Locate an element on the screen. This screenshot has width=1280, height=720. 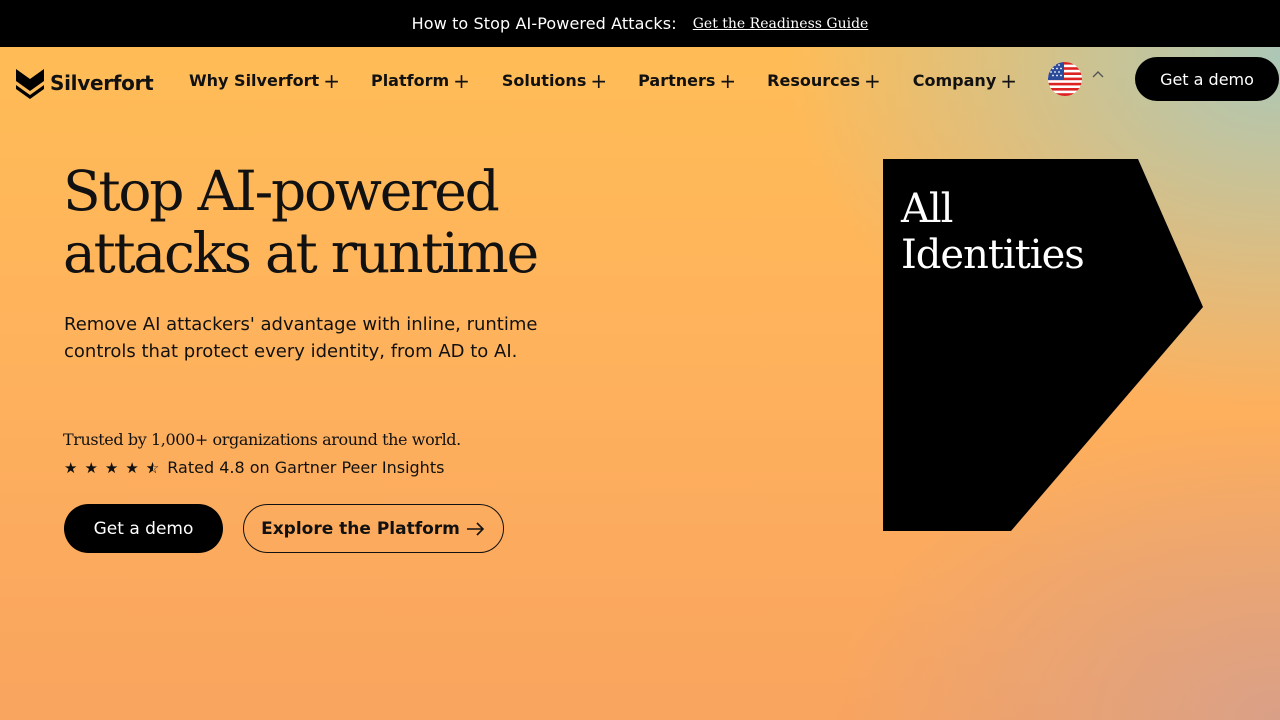
nav-item-why-silverfort: Why Silverfort + is located at coordinates (264, 80).